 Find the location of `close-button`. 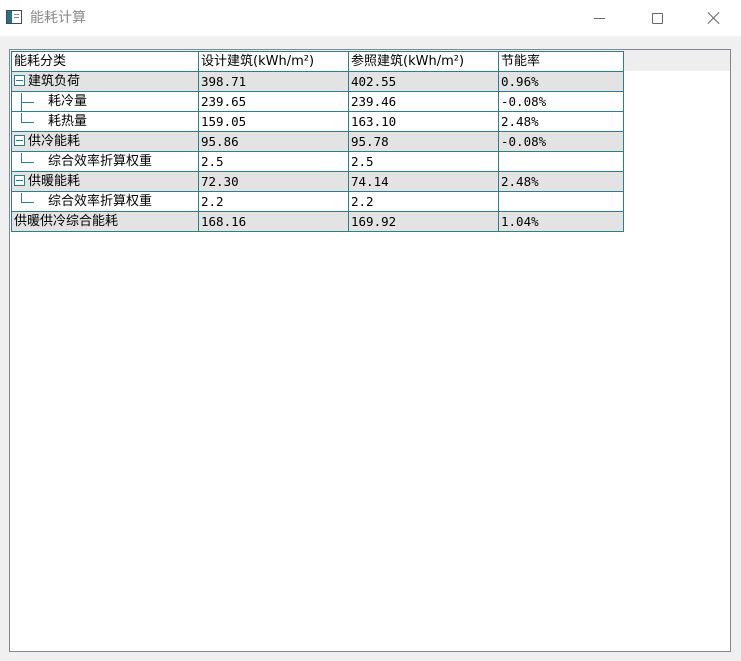

close-button is located at coordinates (713, 18).